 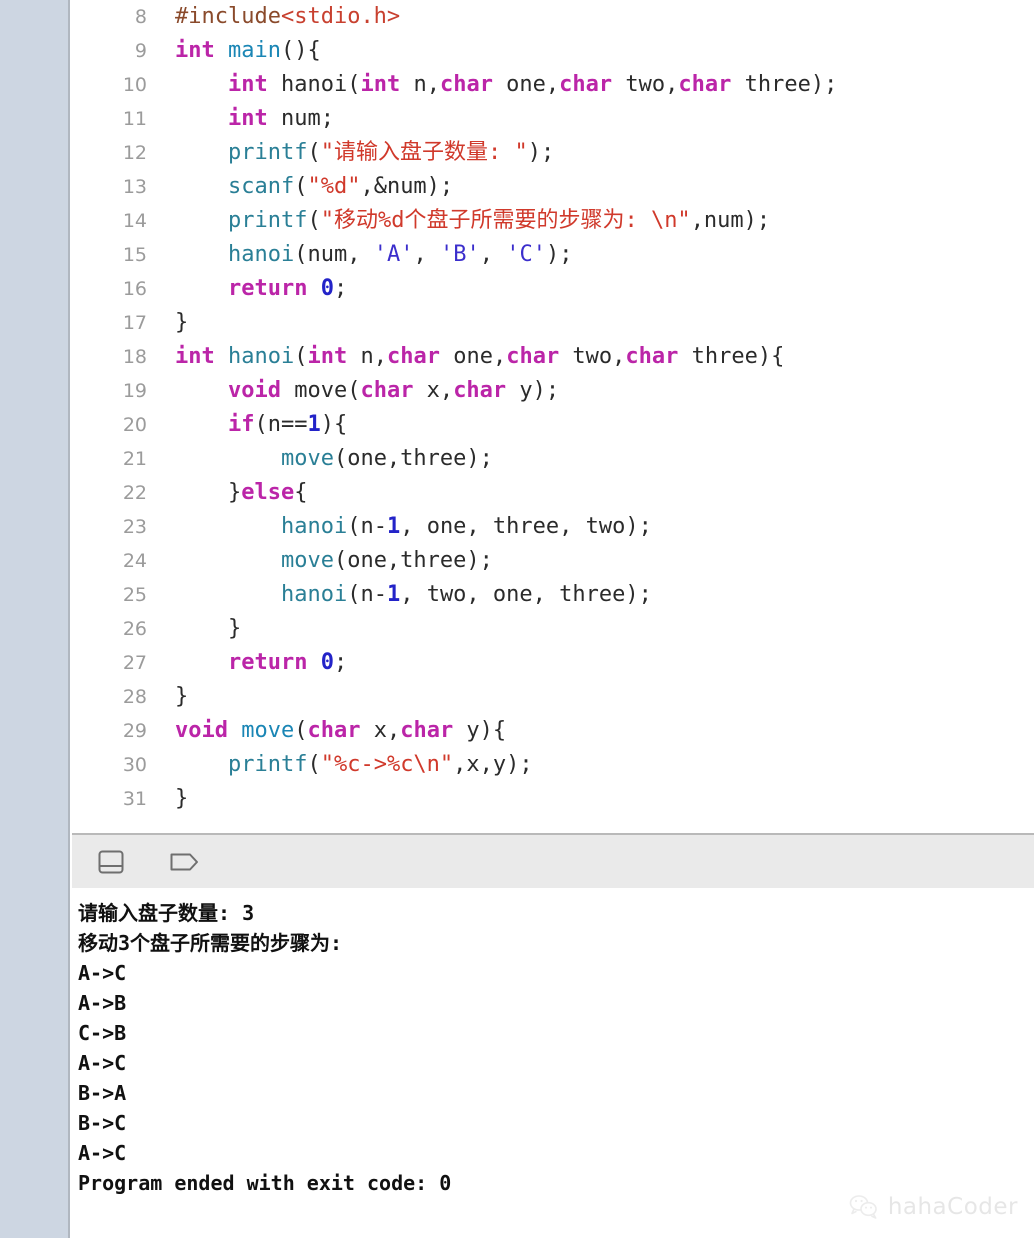 I want to click on line-number: 15, so click(x=134, y=255).